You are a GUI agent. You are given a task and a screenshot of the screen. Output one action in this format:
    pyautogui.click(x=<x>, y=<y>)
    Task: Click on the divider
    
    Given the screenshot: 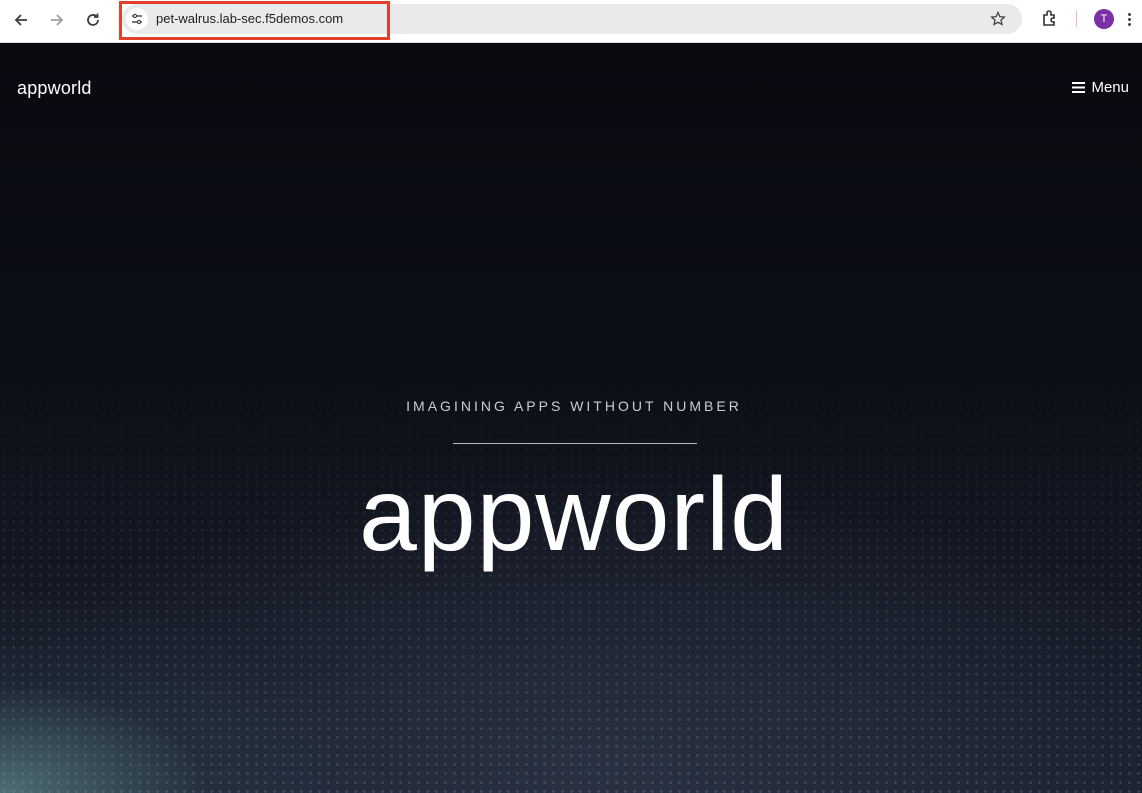 What is the action you would take?
    pyautogui.click(x=575, y=443)
    